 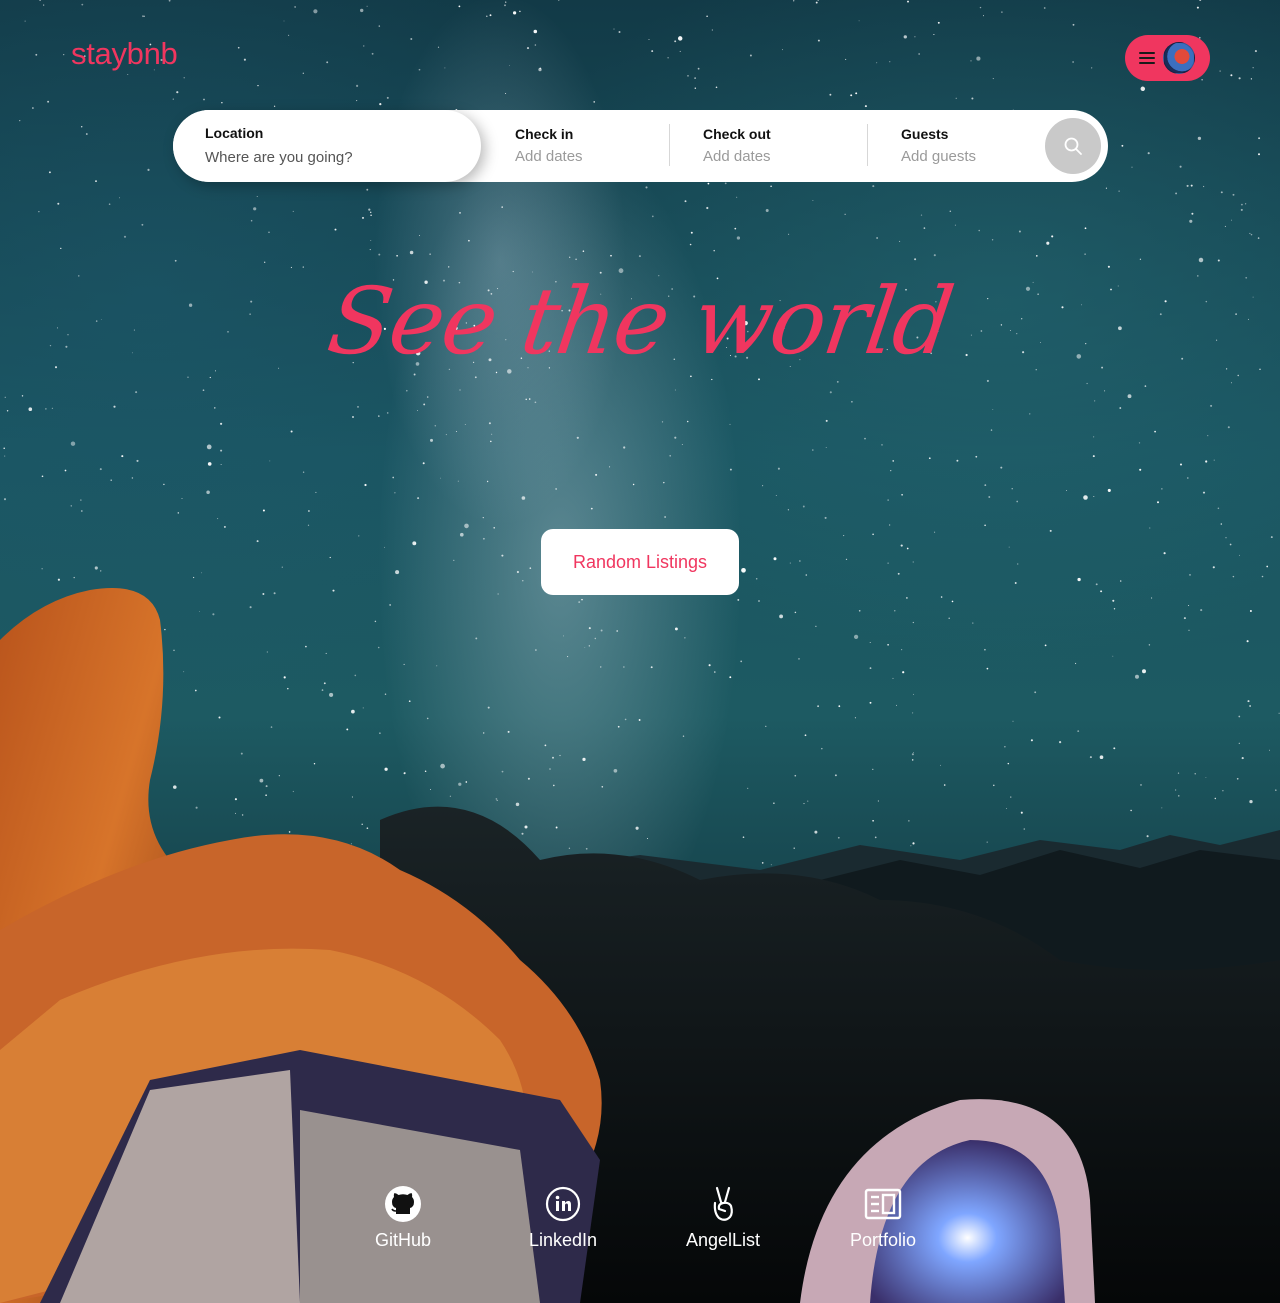 I want to click on linkedin-label: LinkedIn, so click(x=563, y=1240).